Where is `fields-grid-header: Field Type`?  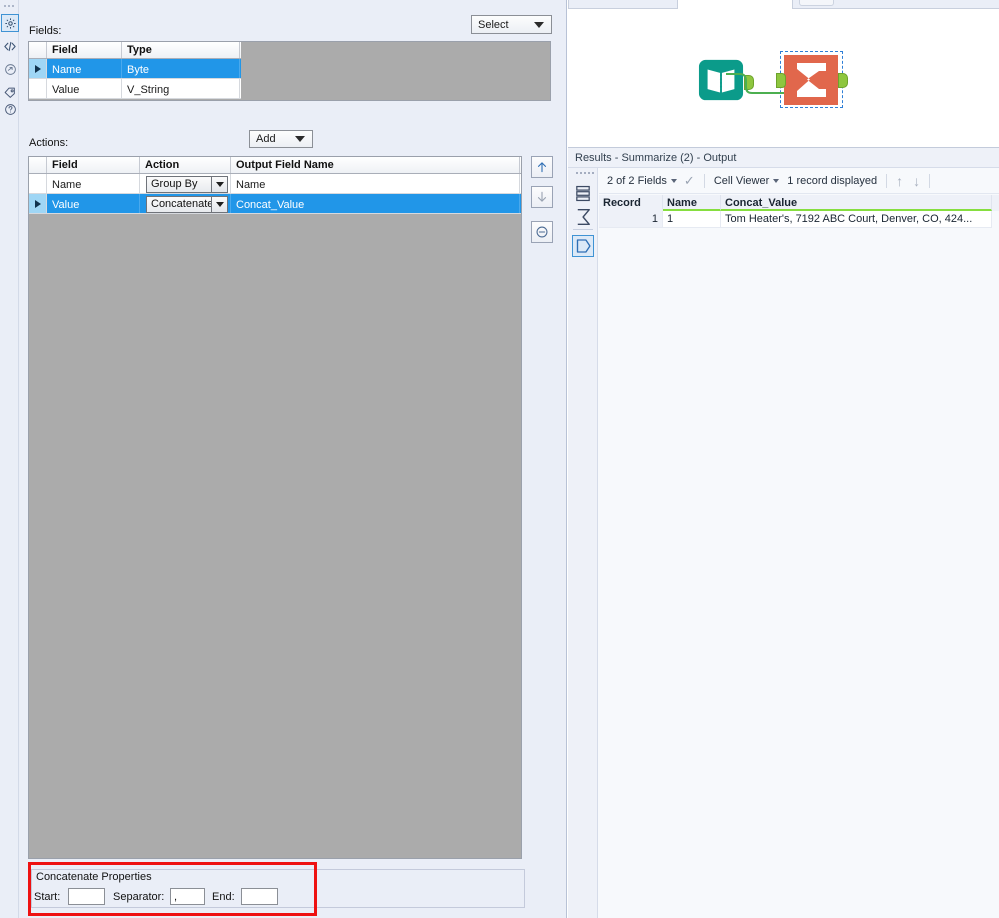
fields-grid-header: Field Type is located at coordinates (135, 50).